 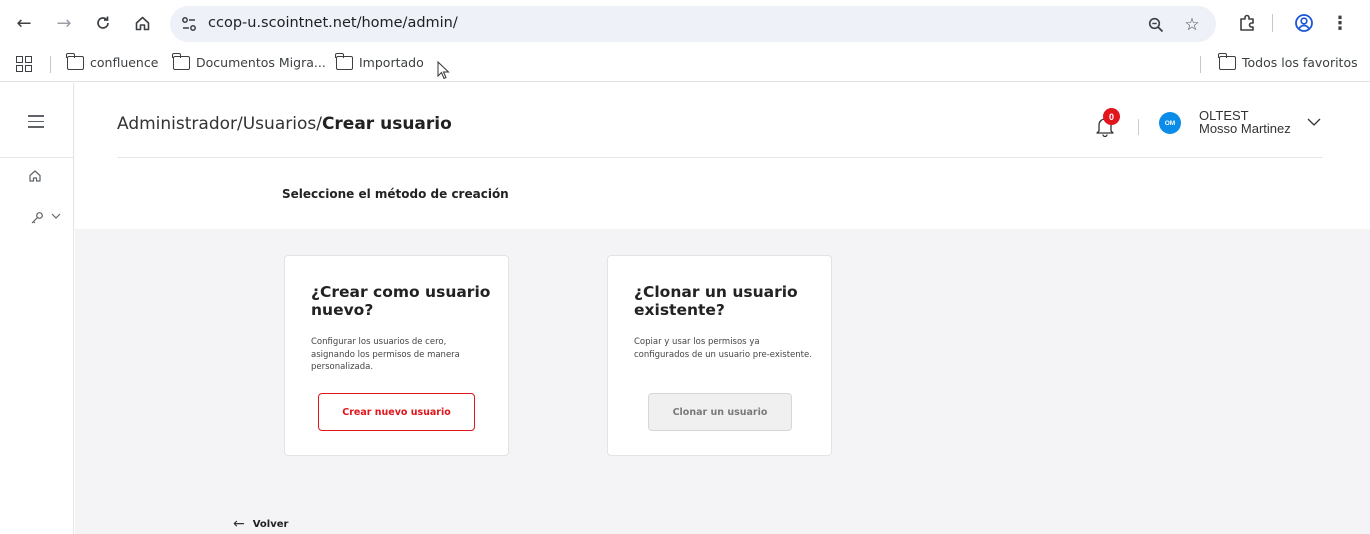 What do you see at coordinates (407, 23) in the screenshot?
I see `url-path: /home/admin/` at bounding box center [407, 23].